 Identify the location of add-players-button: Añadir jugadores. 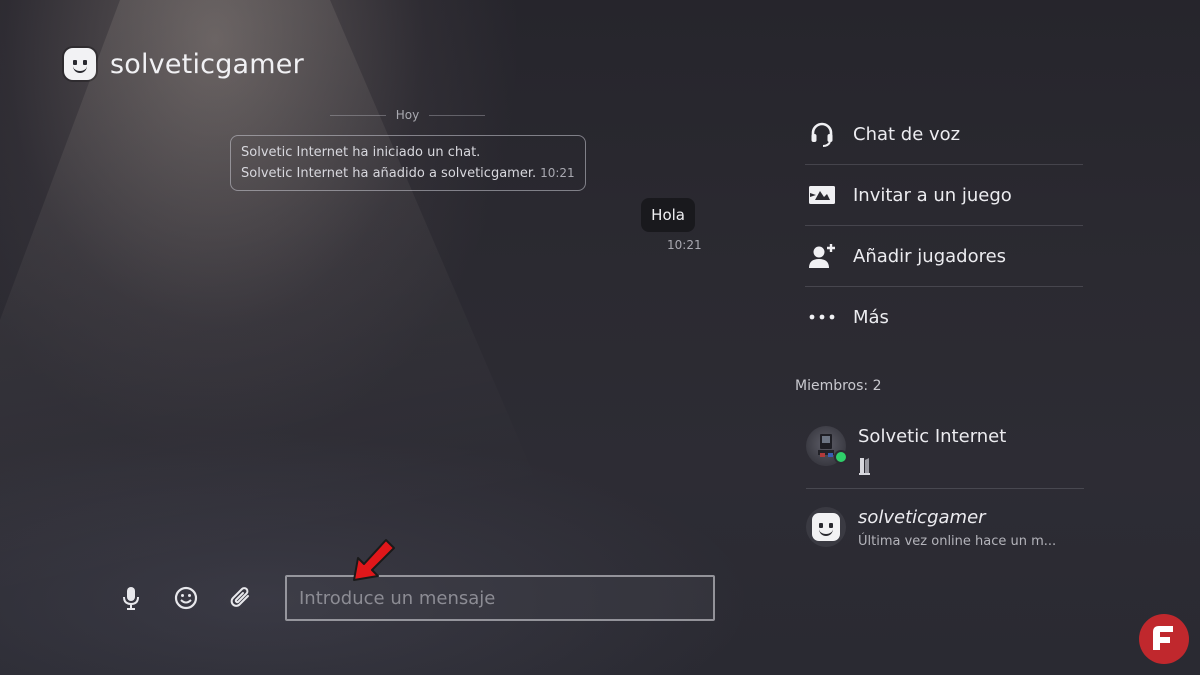
(944, 256).